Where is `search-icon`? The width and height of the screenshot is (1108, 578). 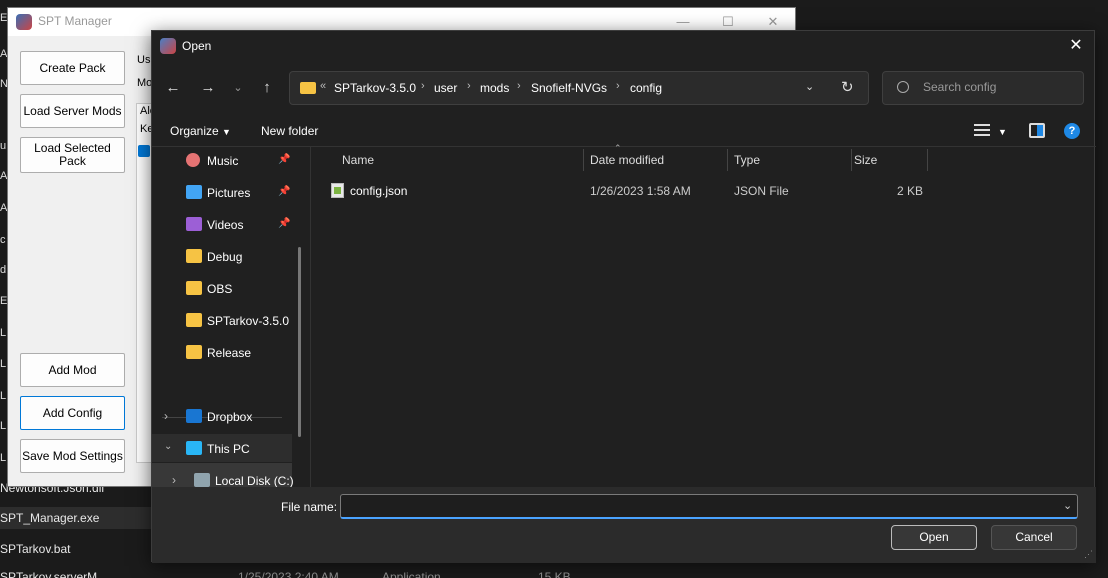
search-icon is located at coordinates (903, 87).